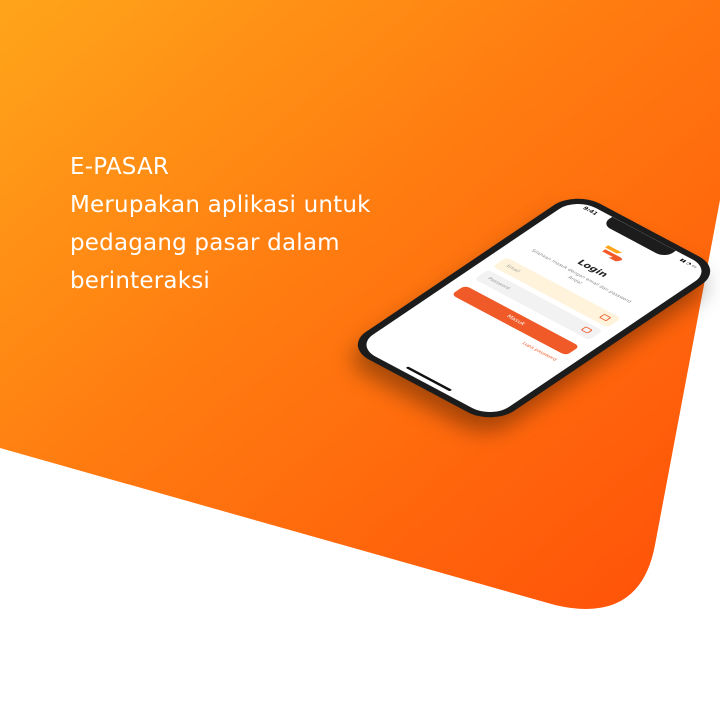  I want to click on tagline-line-1: Merupakan aplikasi untuk, so click(220, 205).